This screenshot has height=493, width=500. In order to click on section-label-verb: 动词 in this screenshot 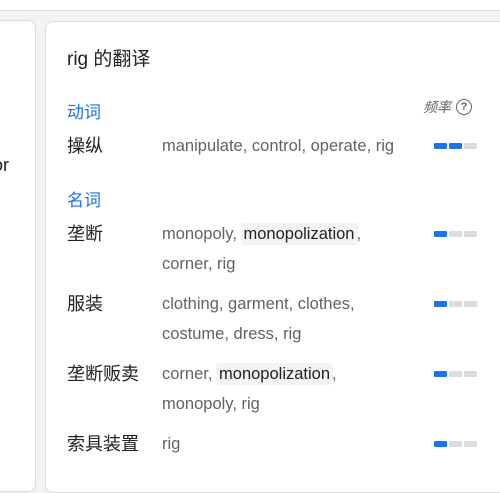, I will do `click(84, 112)`.